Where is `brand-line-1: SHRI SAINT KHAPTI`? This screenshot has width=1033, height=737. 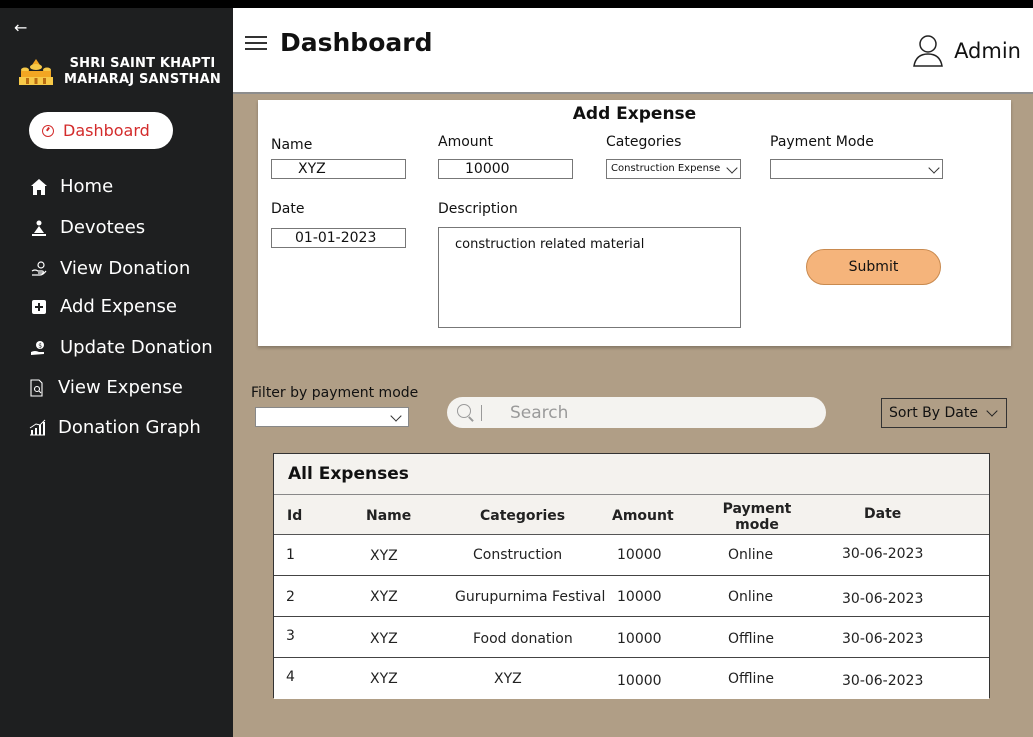 brand-line-1: SHRI SAINT KHAPTI is located at coordinates (142, 63).